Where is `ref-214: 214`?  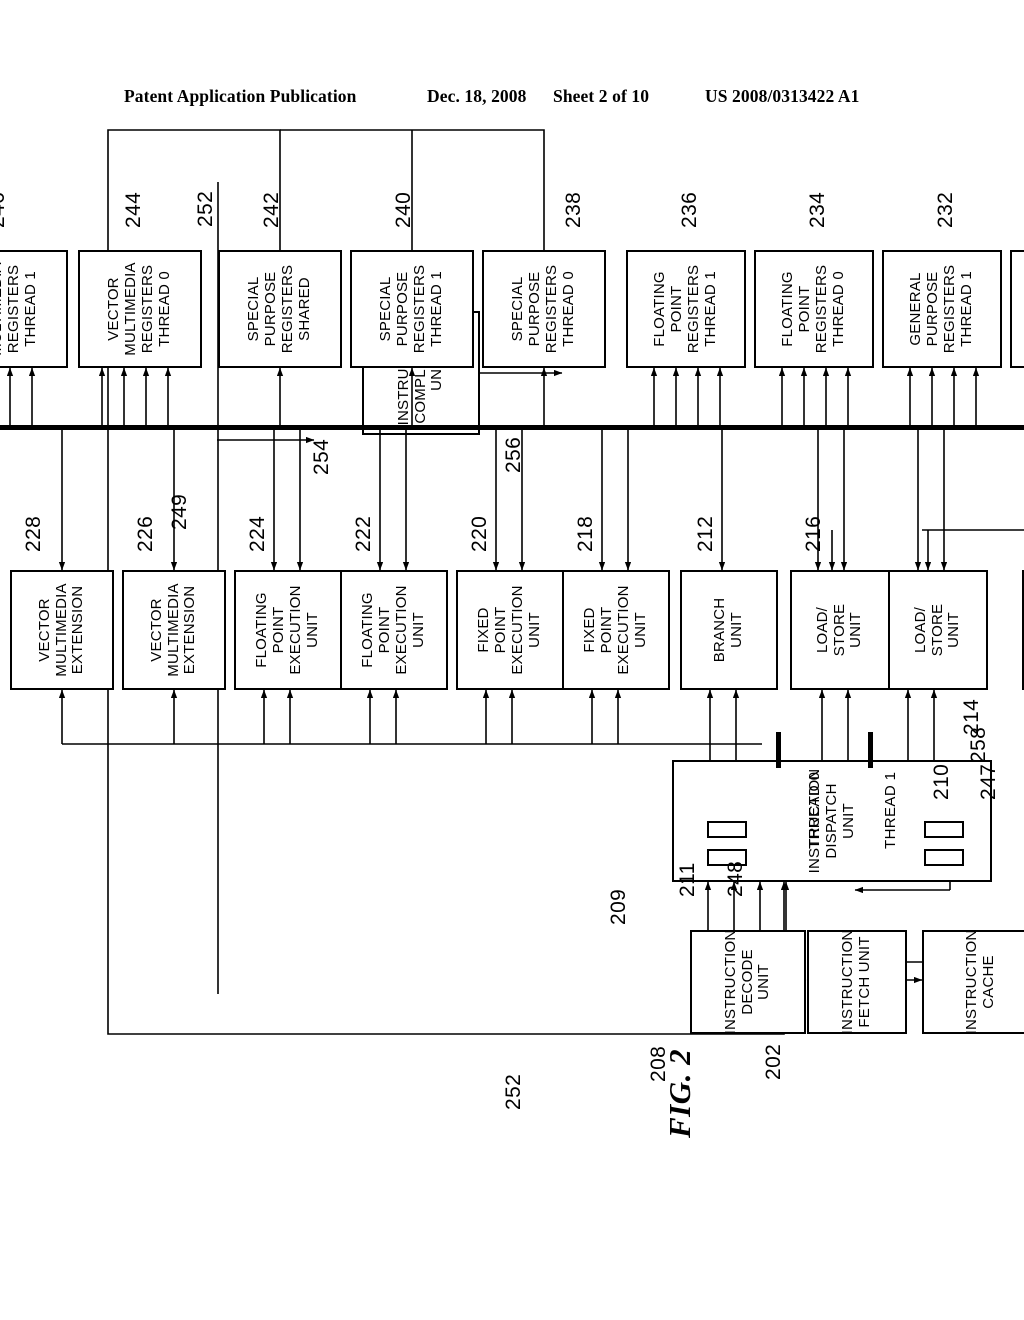 ref-214: 214 is located at coordinates (971, 716).